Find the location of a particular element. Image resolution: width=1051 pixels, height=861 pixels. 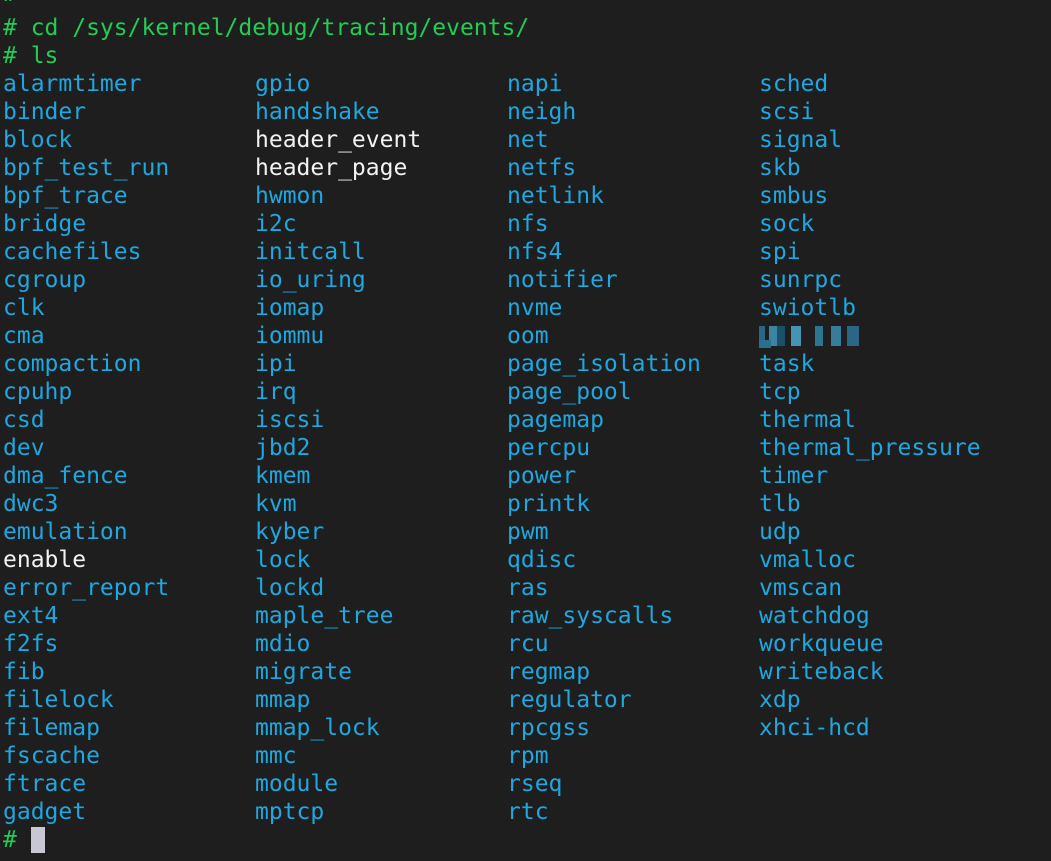

listing-entry: alarmtimer is located at coordinates (72, 84).